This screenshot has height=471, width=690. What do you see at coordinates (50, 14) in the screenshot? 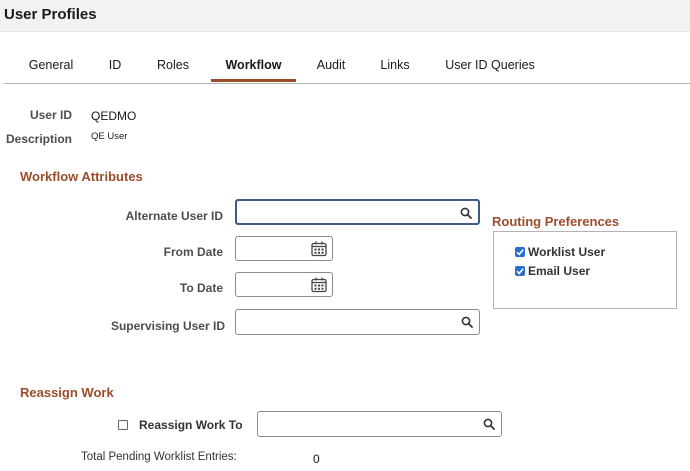
I see `page-title: User Profiles` at bounding box center [50, 14].